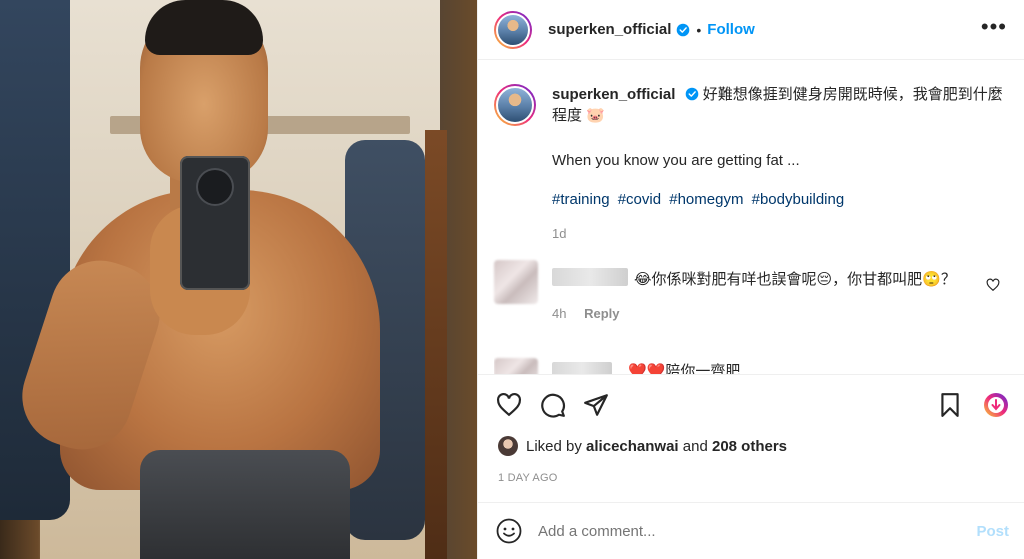 The image size is (1024, 559). What do you see at coordinates (559, 313) in the screenshot?
I see `comment-age: 4h` at bounding box center [559, 313].